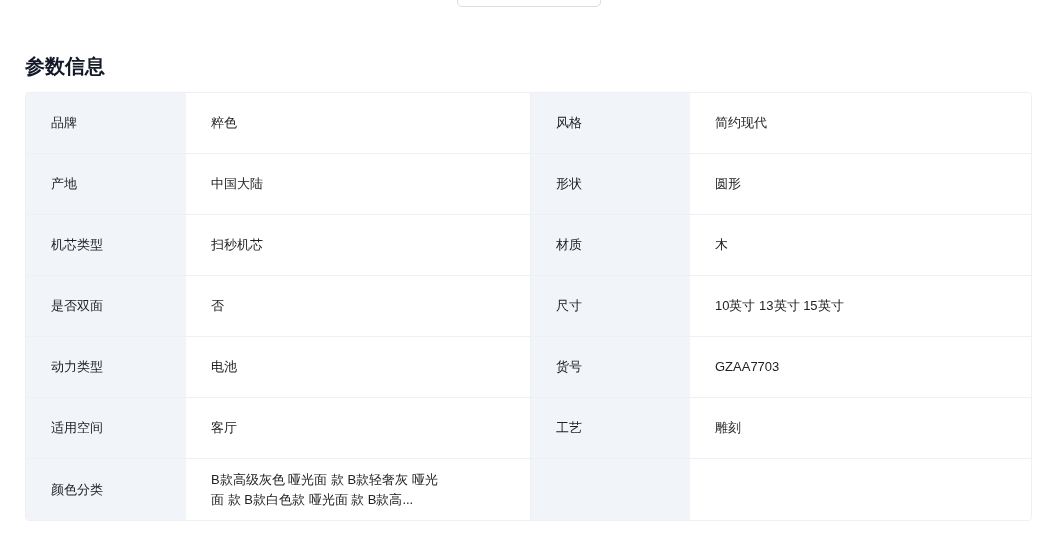  I want to click on spec-label: 风格, so click(610, 123).